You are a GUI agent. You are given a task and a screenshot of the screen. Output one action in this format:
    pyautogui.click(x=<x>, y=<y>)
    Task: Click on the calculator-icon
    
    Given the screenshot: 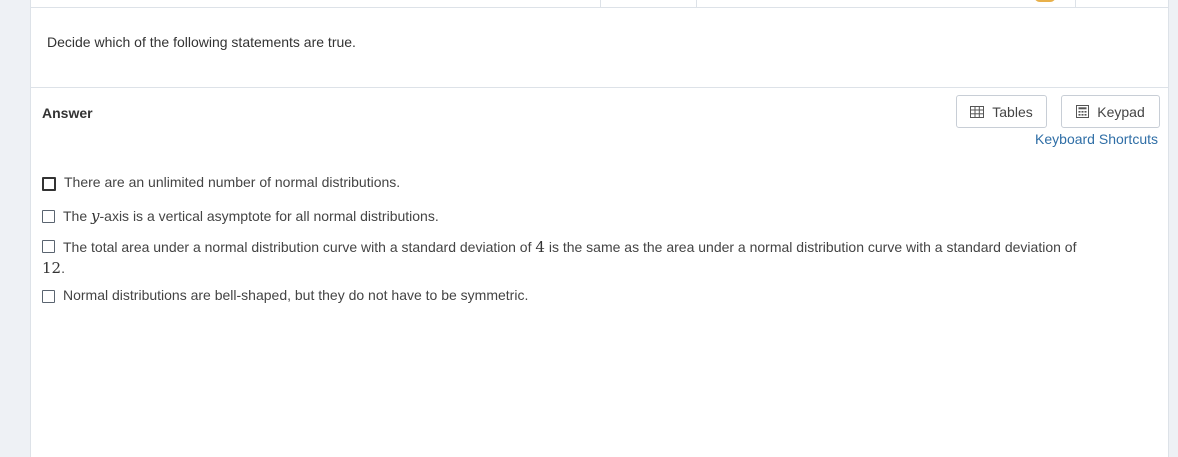 What is the action you would take?
    pyautogui.click(x=1083, y=111)
    